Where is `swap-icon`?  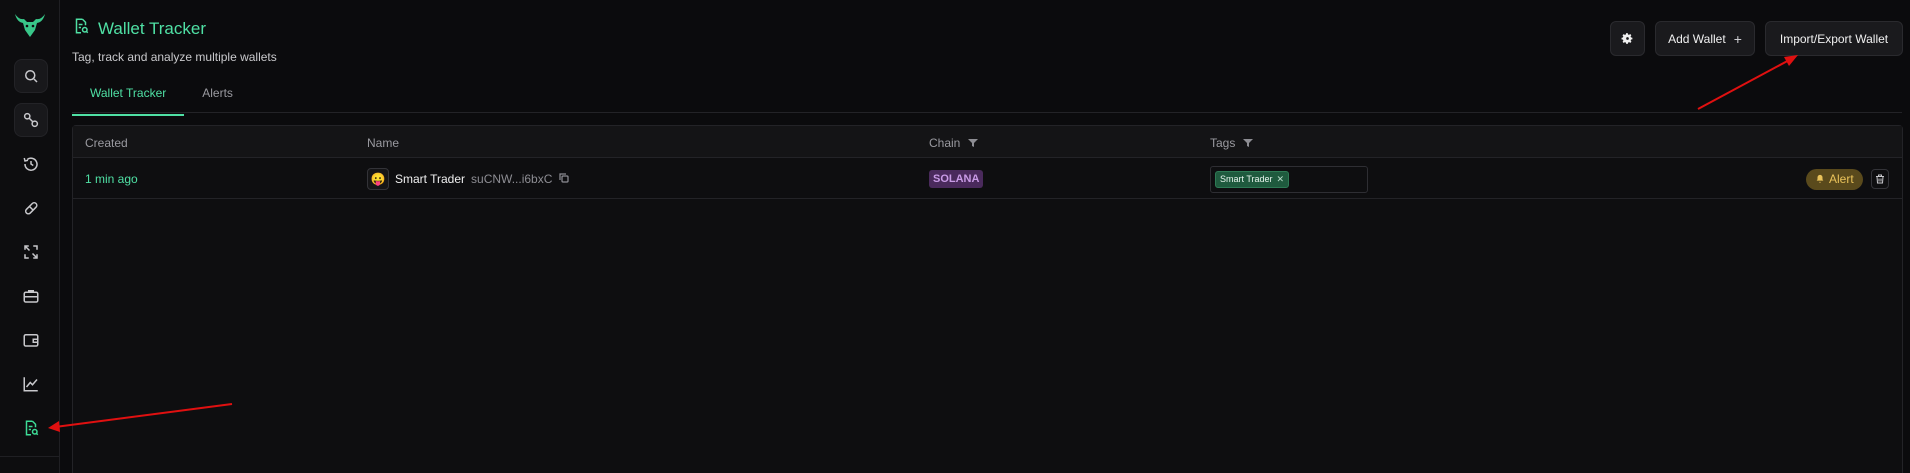
swap-icon is located at coordinates (31, 252).